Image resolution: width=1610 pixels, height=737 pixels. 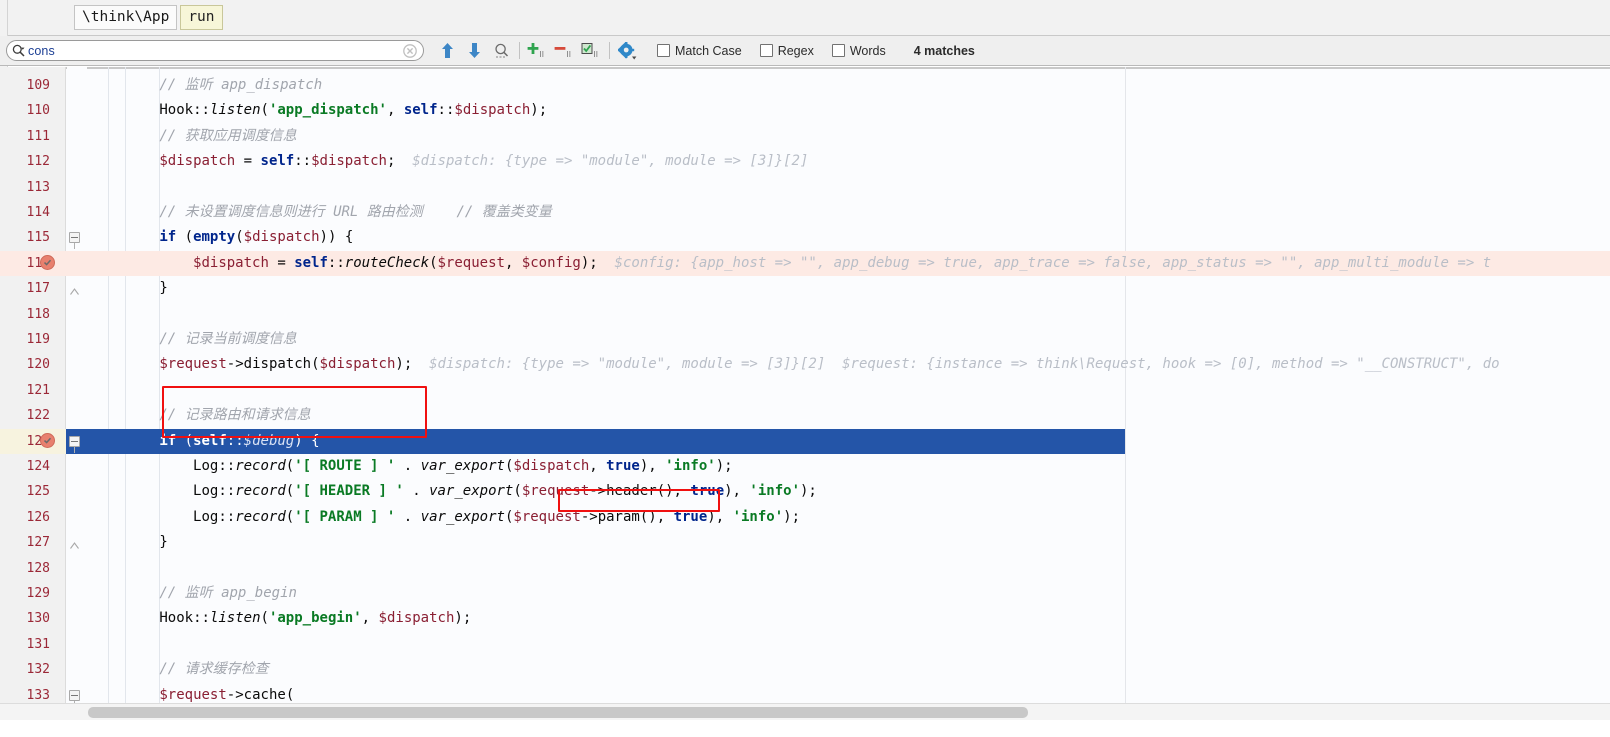 What do you see at coordinates (239, 440) in the screenshot?
I see `line-content: if (self::$debug) {` at bounding box center [239, 440].